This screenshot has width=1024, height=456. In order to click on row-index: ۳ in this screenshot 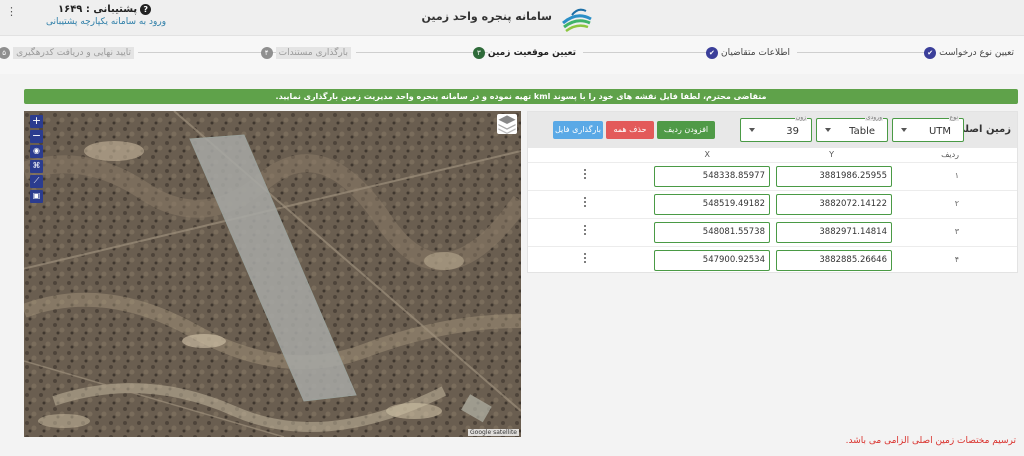, I will do `click(956, 231)`.